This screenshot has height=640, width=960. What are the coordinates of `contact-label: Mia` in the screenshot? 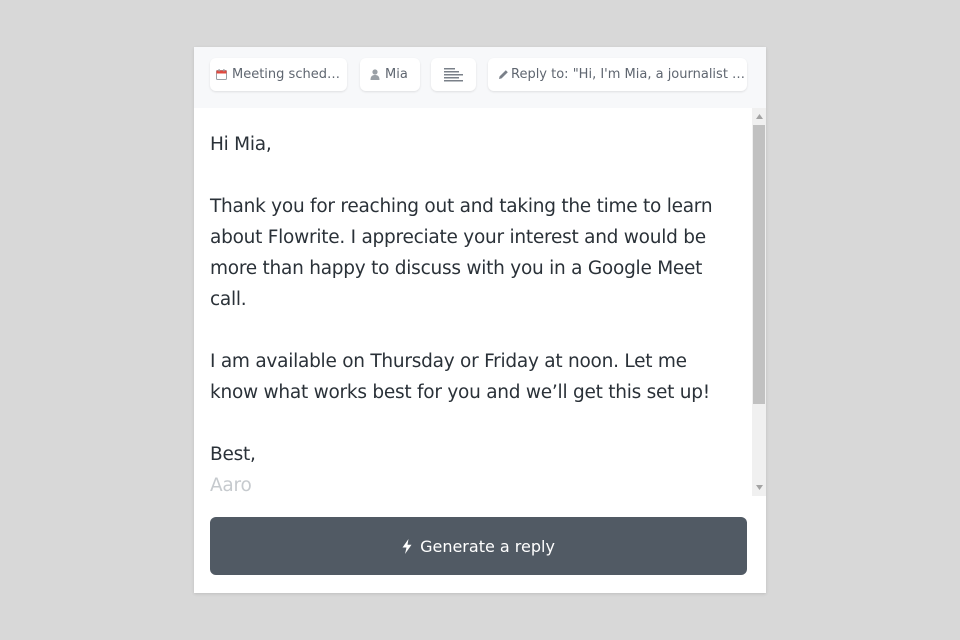 It's located at (396, 74).